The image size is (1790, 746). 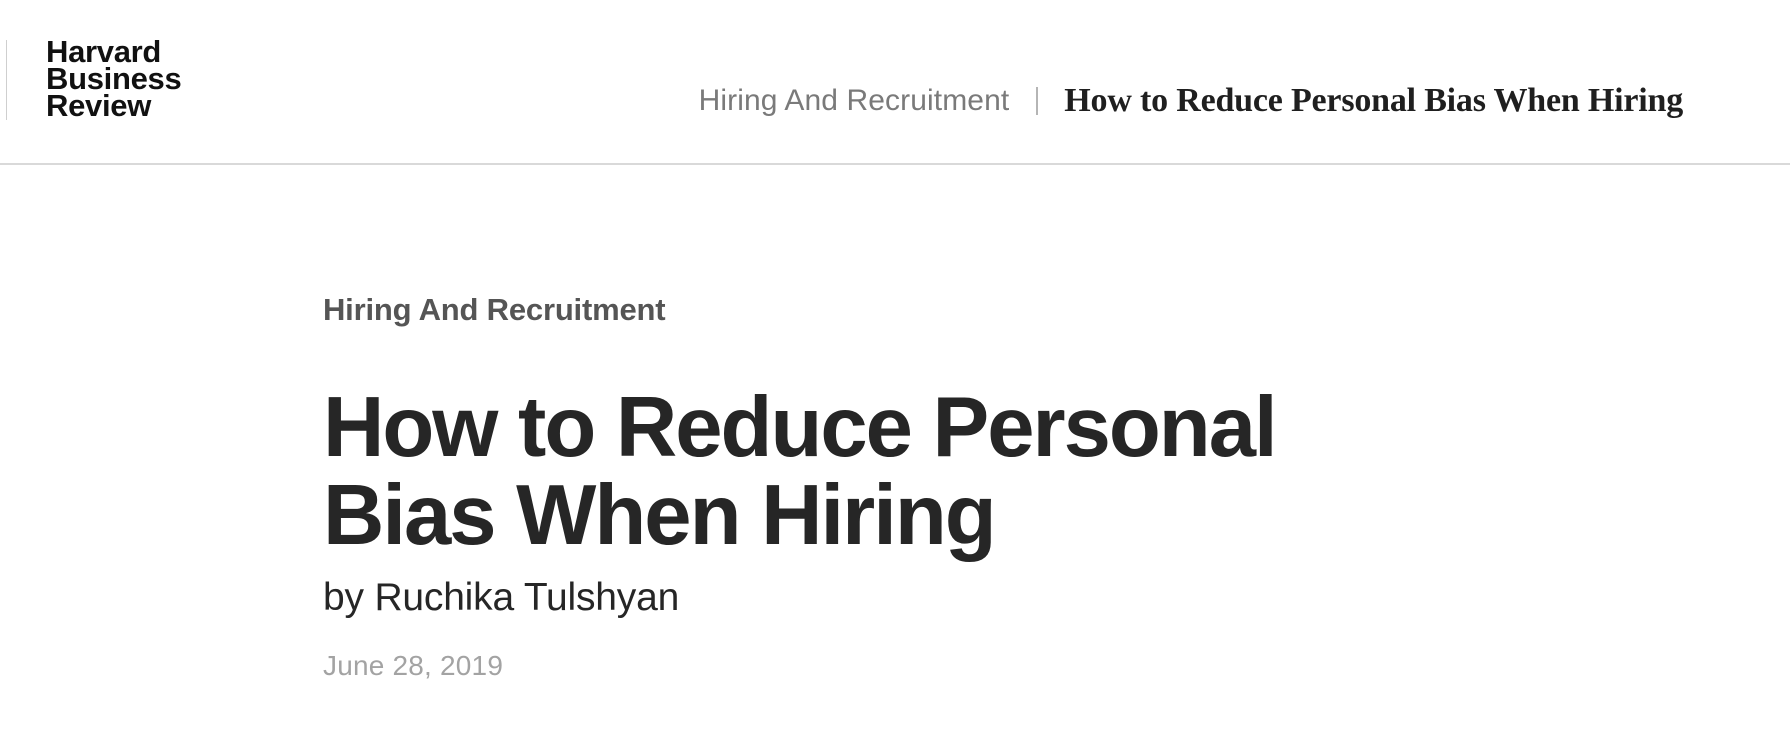 I want to click on publication-date: June 28, 2019, so click(x=413, y=665).